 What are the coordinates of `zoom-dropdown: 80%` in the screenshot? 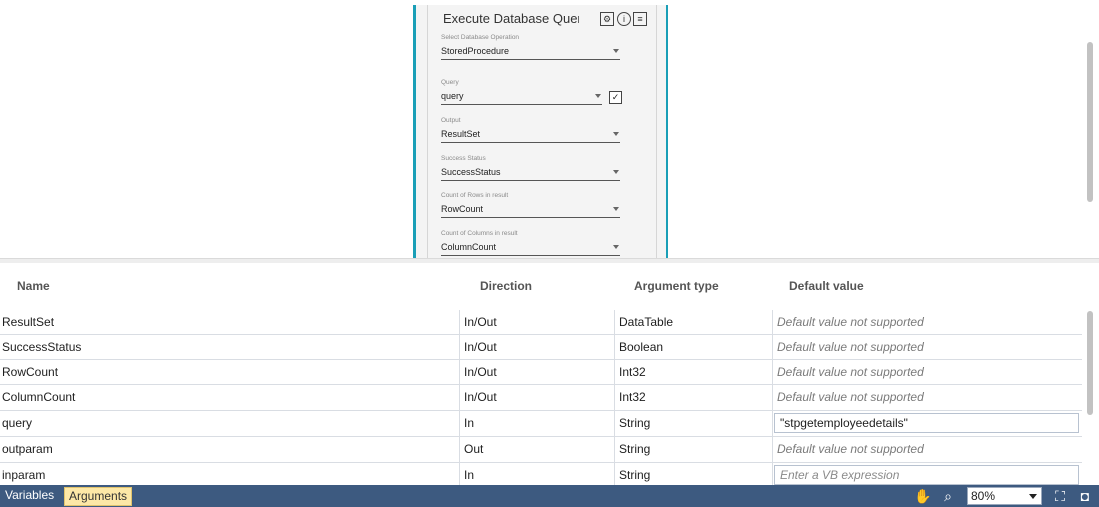 It's located at (1004, 496).